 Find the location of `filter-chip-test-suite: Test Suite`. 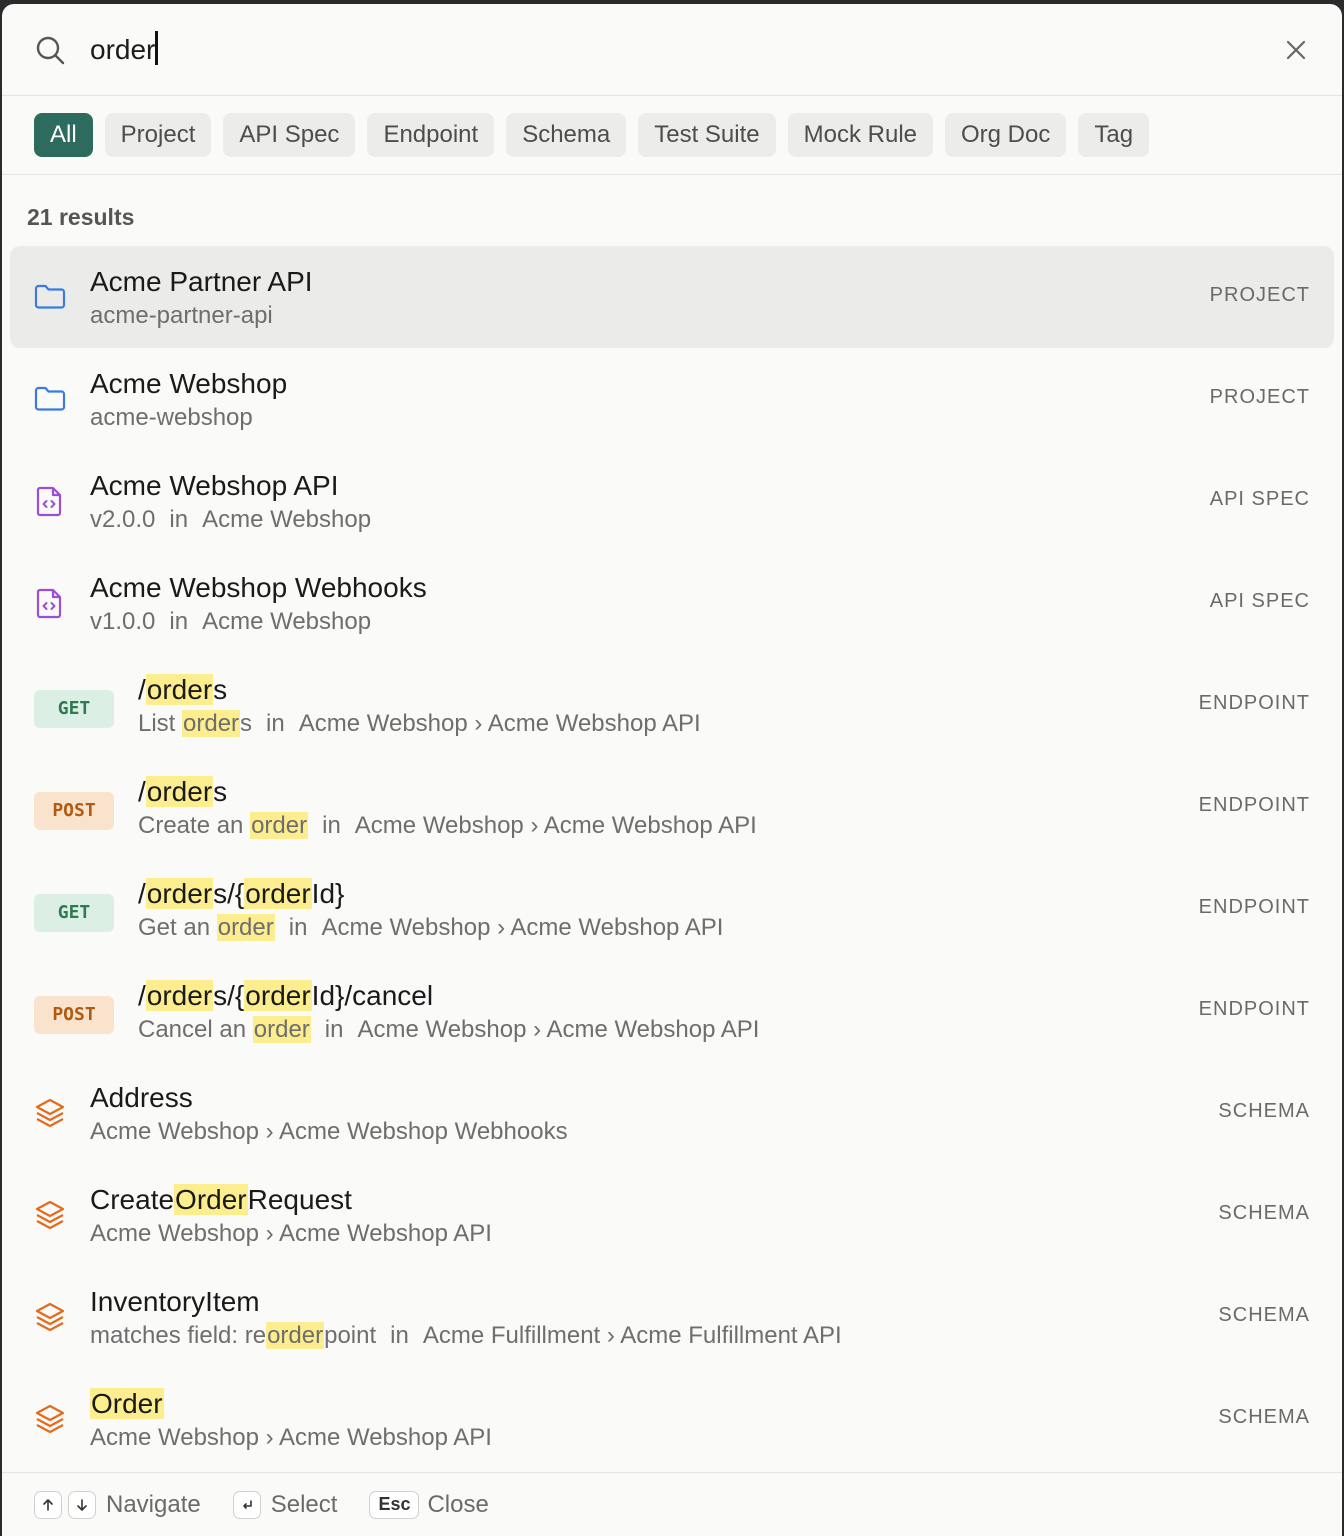

filter-chip-test-suite: Test Suite is located at coordinates (707, 135).